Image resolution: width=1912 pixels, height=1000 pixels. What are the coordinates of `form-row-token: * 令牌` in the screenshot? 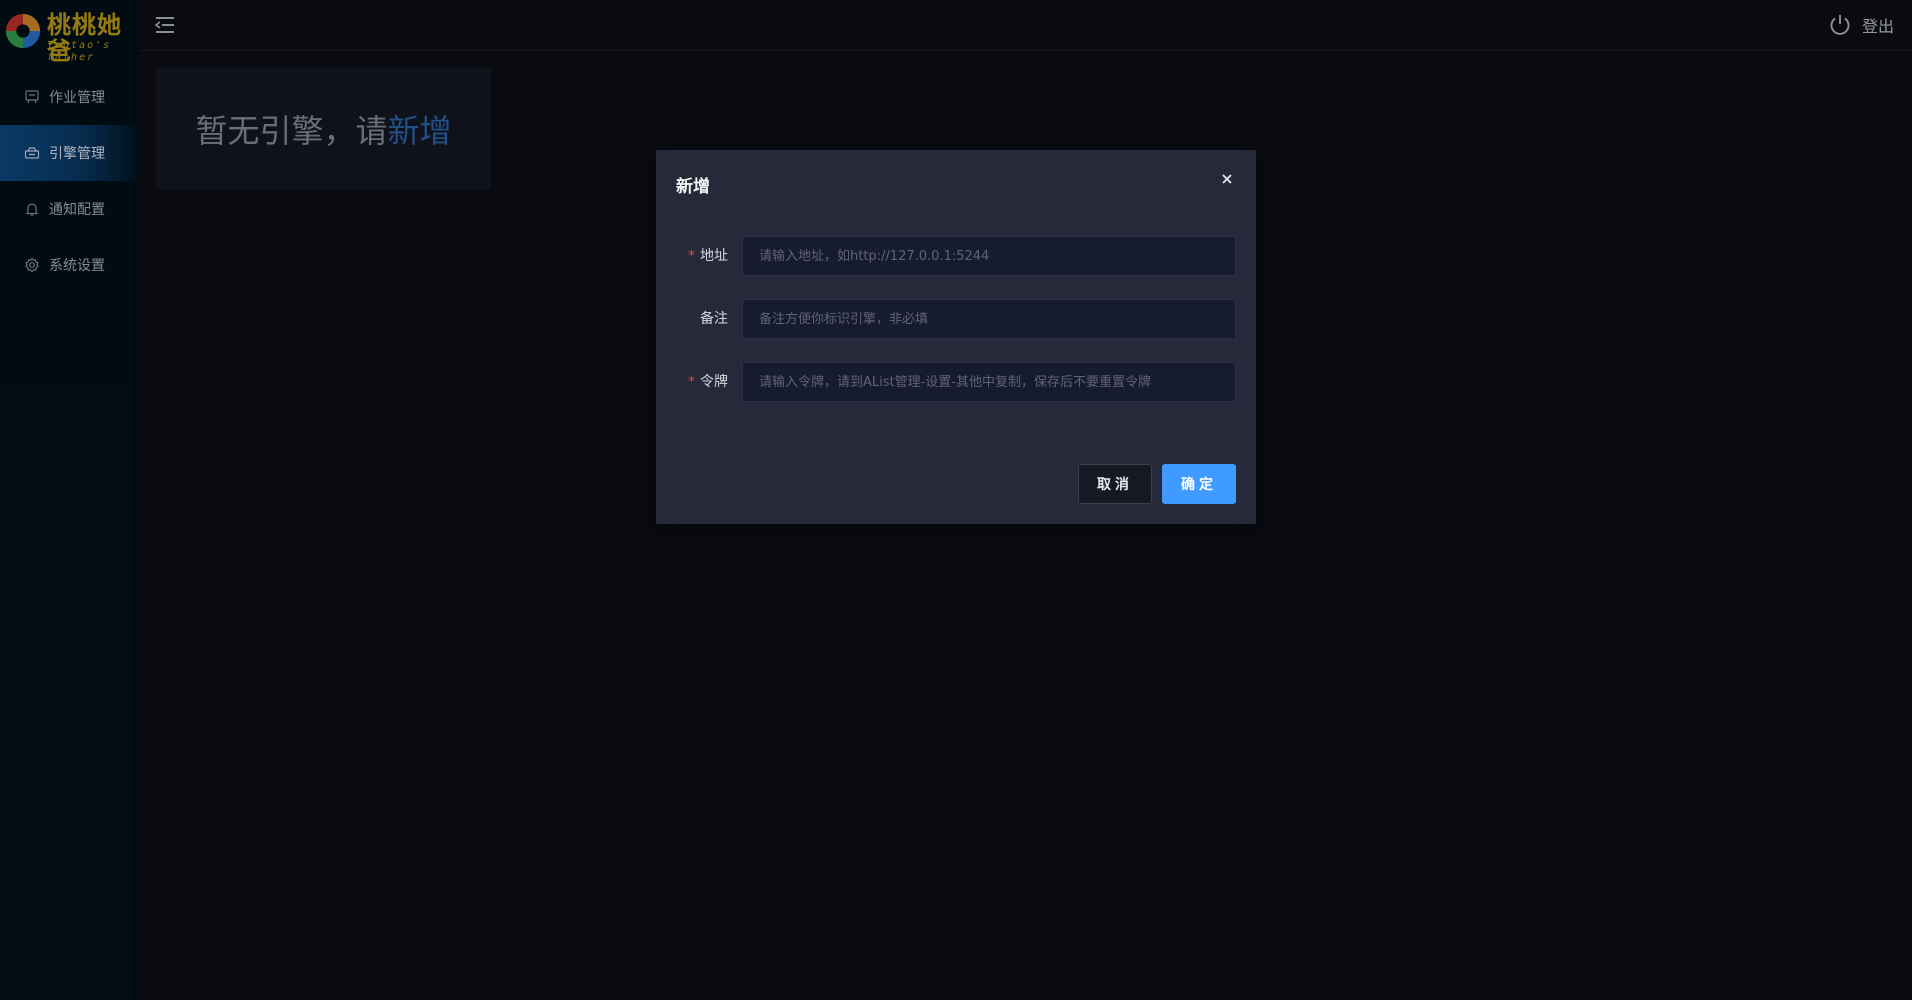 It's located at (956, 382).